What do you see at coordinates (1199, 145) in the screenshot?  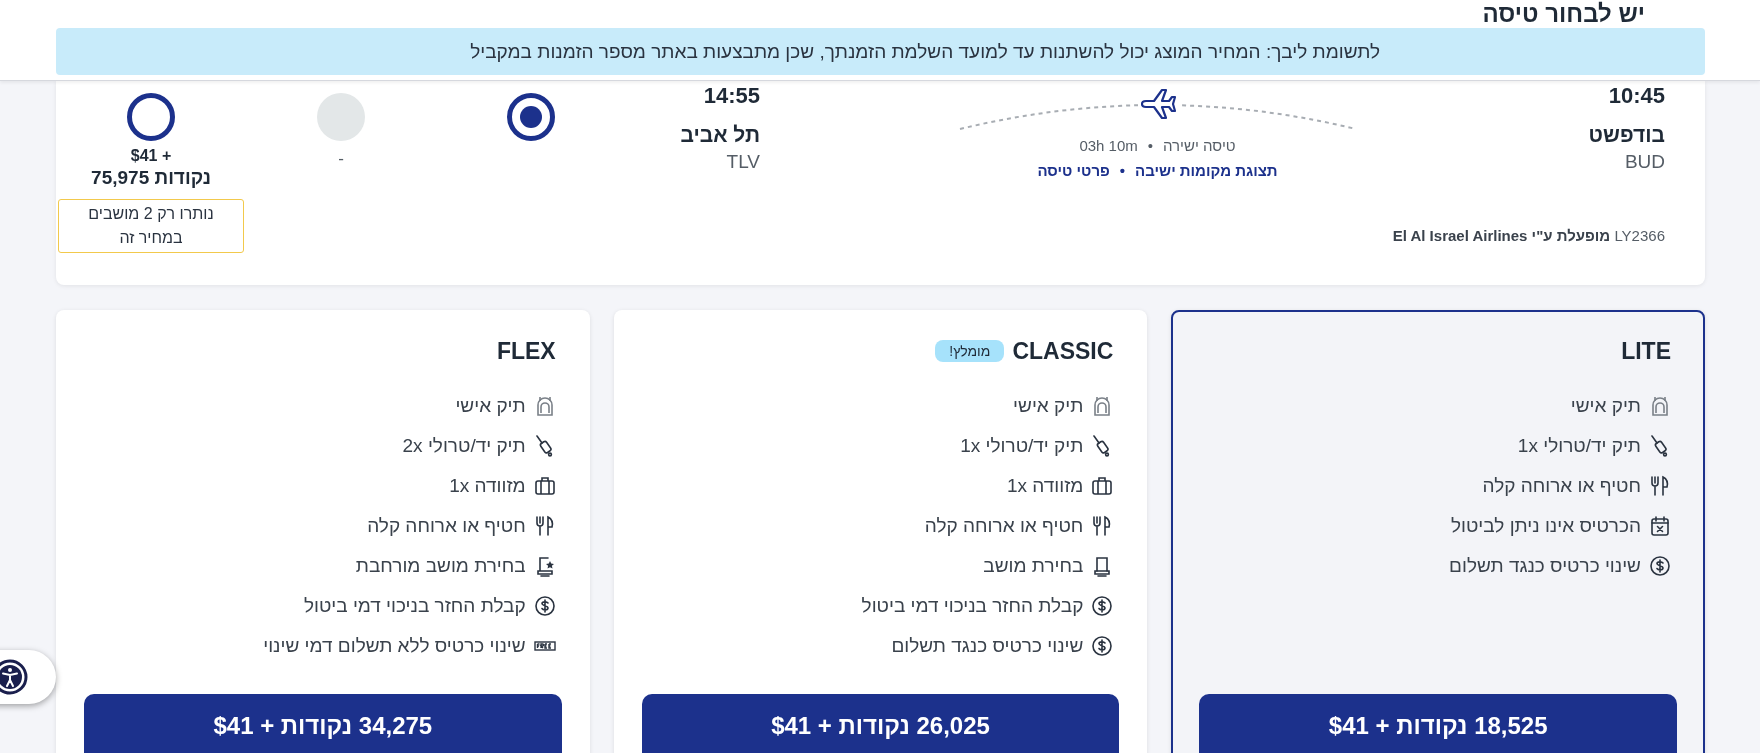 I see `flight-type: טיסה ישירה` at bounding box center [1199, 145].